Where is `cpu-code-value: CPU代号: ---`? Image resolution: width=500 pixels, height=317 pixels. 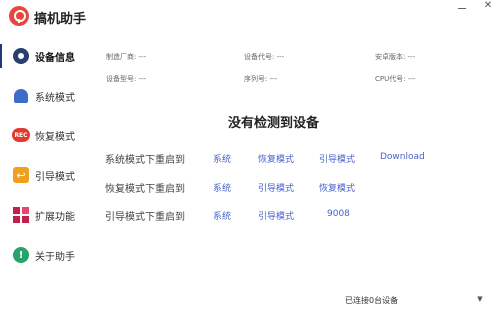
cpu-code-value: CPU代号: --- is located at coordinates (395, 79).